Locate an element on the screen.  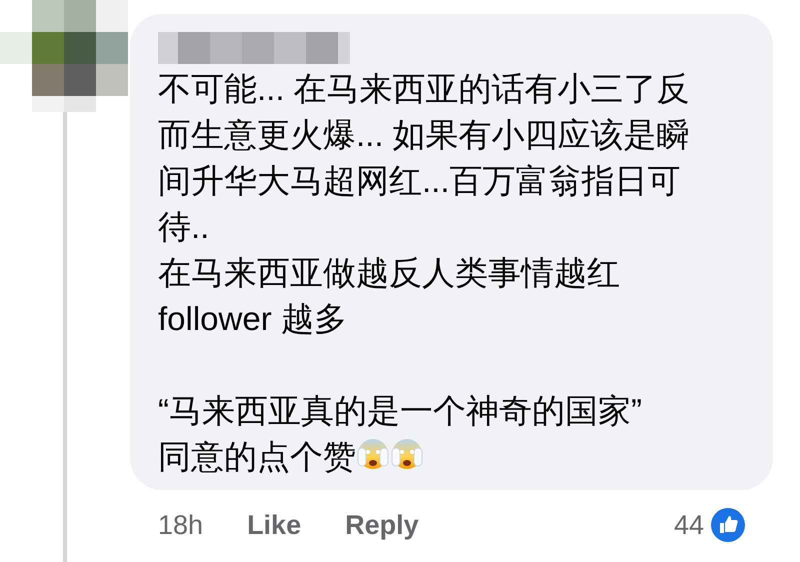
comment-time: 18h is located at coordinates (181, 525).